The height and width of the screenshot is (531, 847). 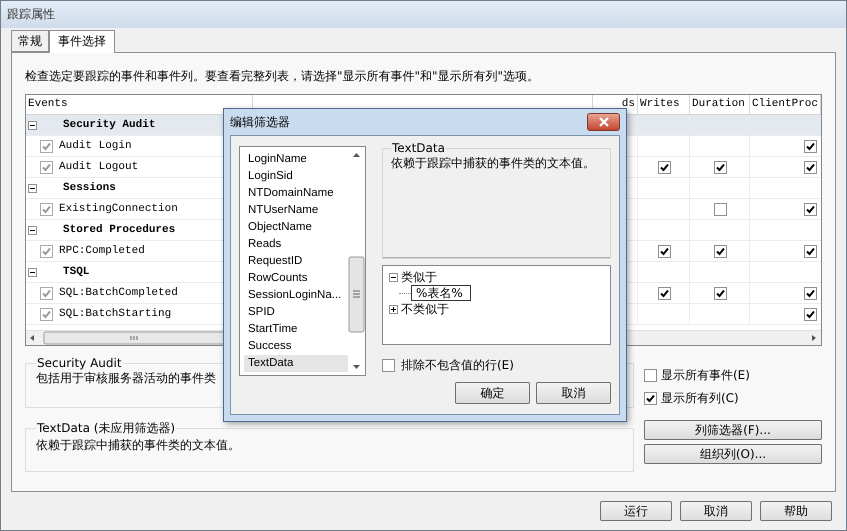 What do you see at coordinates (95, 146) in the screenshot?
I see `event-label: Audit Login` at bounding box center [95, 146].